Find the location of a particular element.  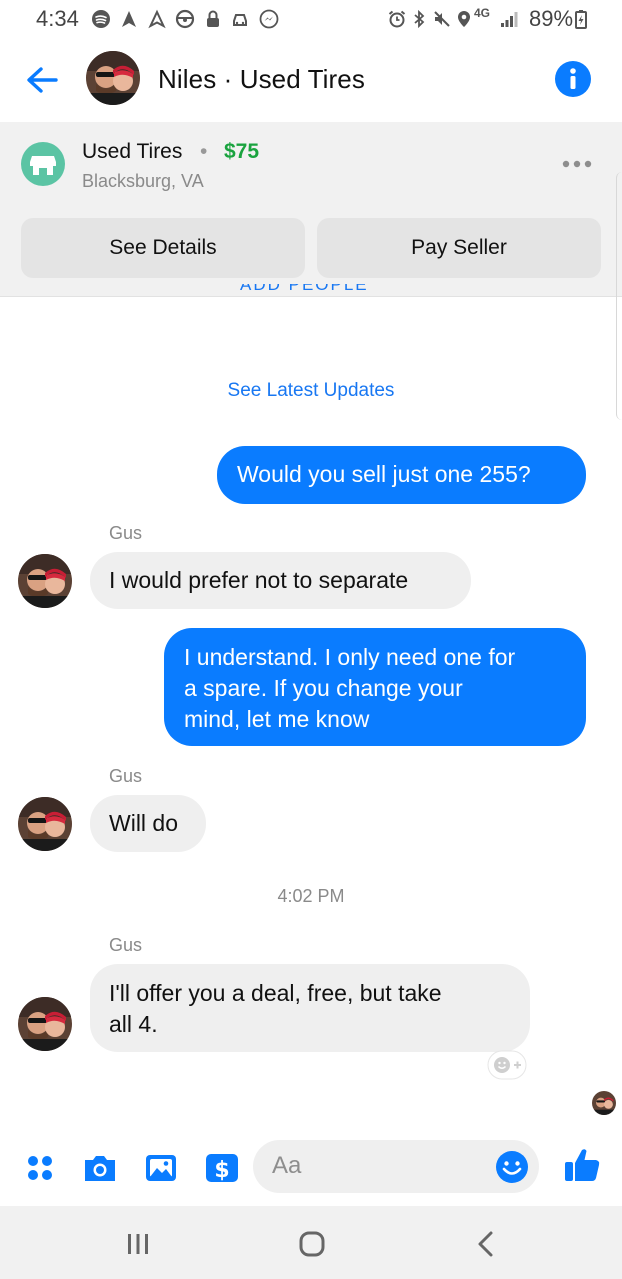

message-incoming: Will do is located at coordinates (148, 823).